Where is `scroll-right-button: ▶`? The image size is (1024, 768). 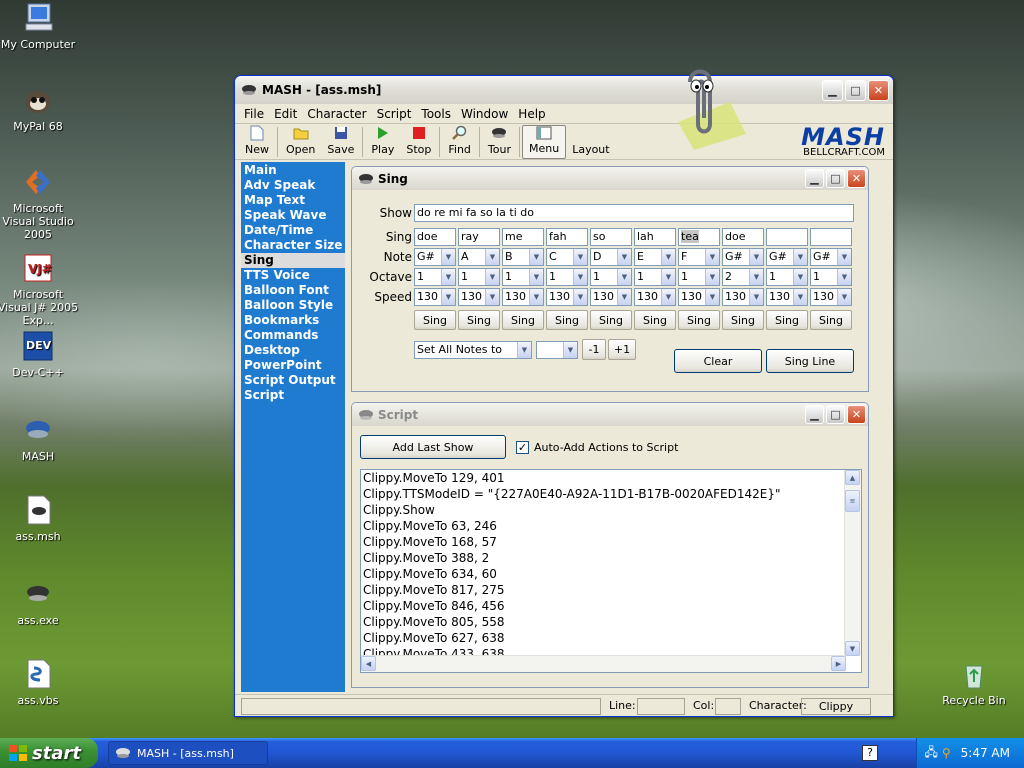
scroll-right-button: ▶ is located at coordinates (838, 663).